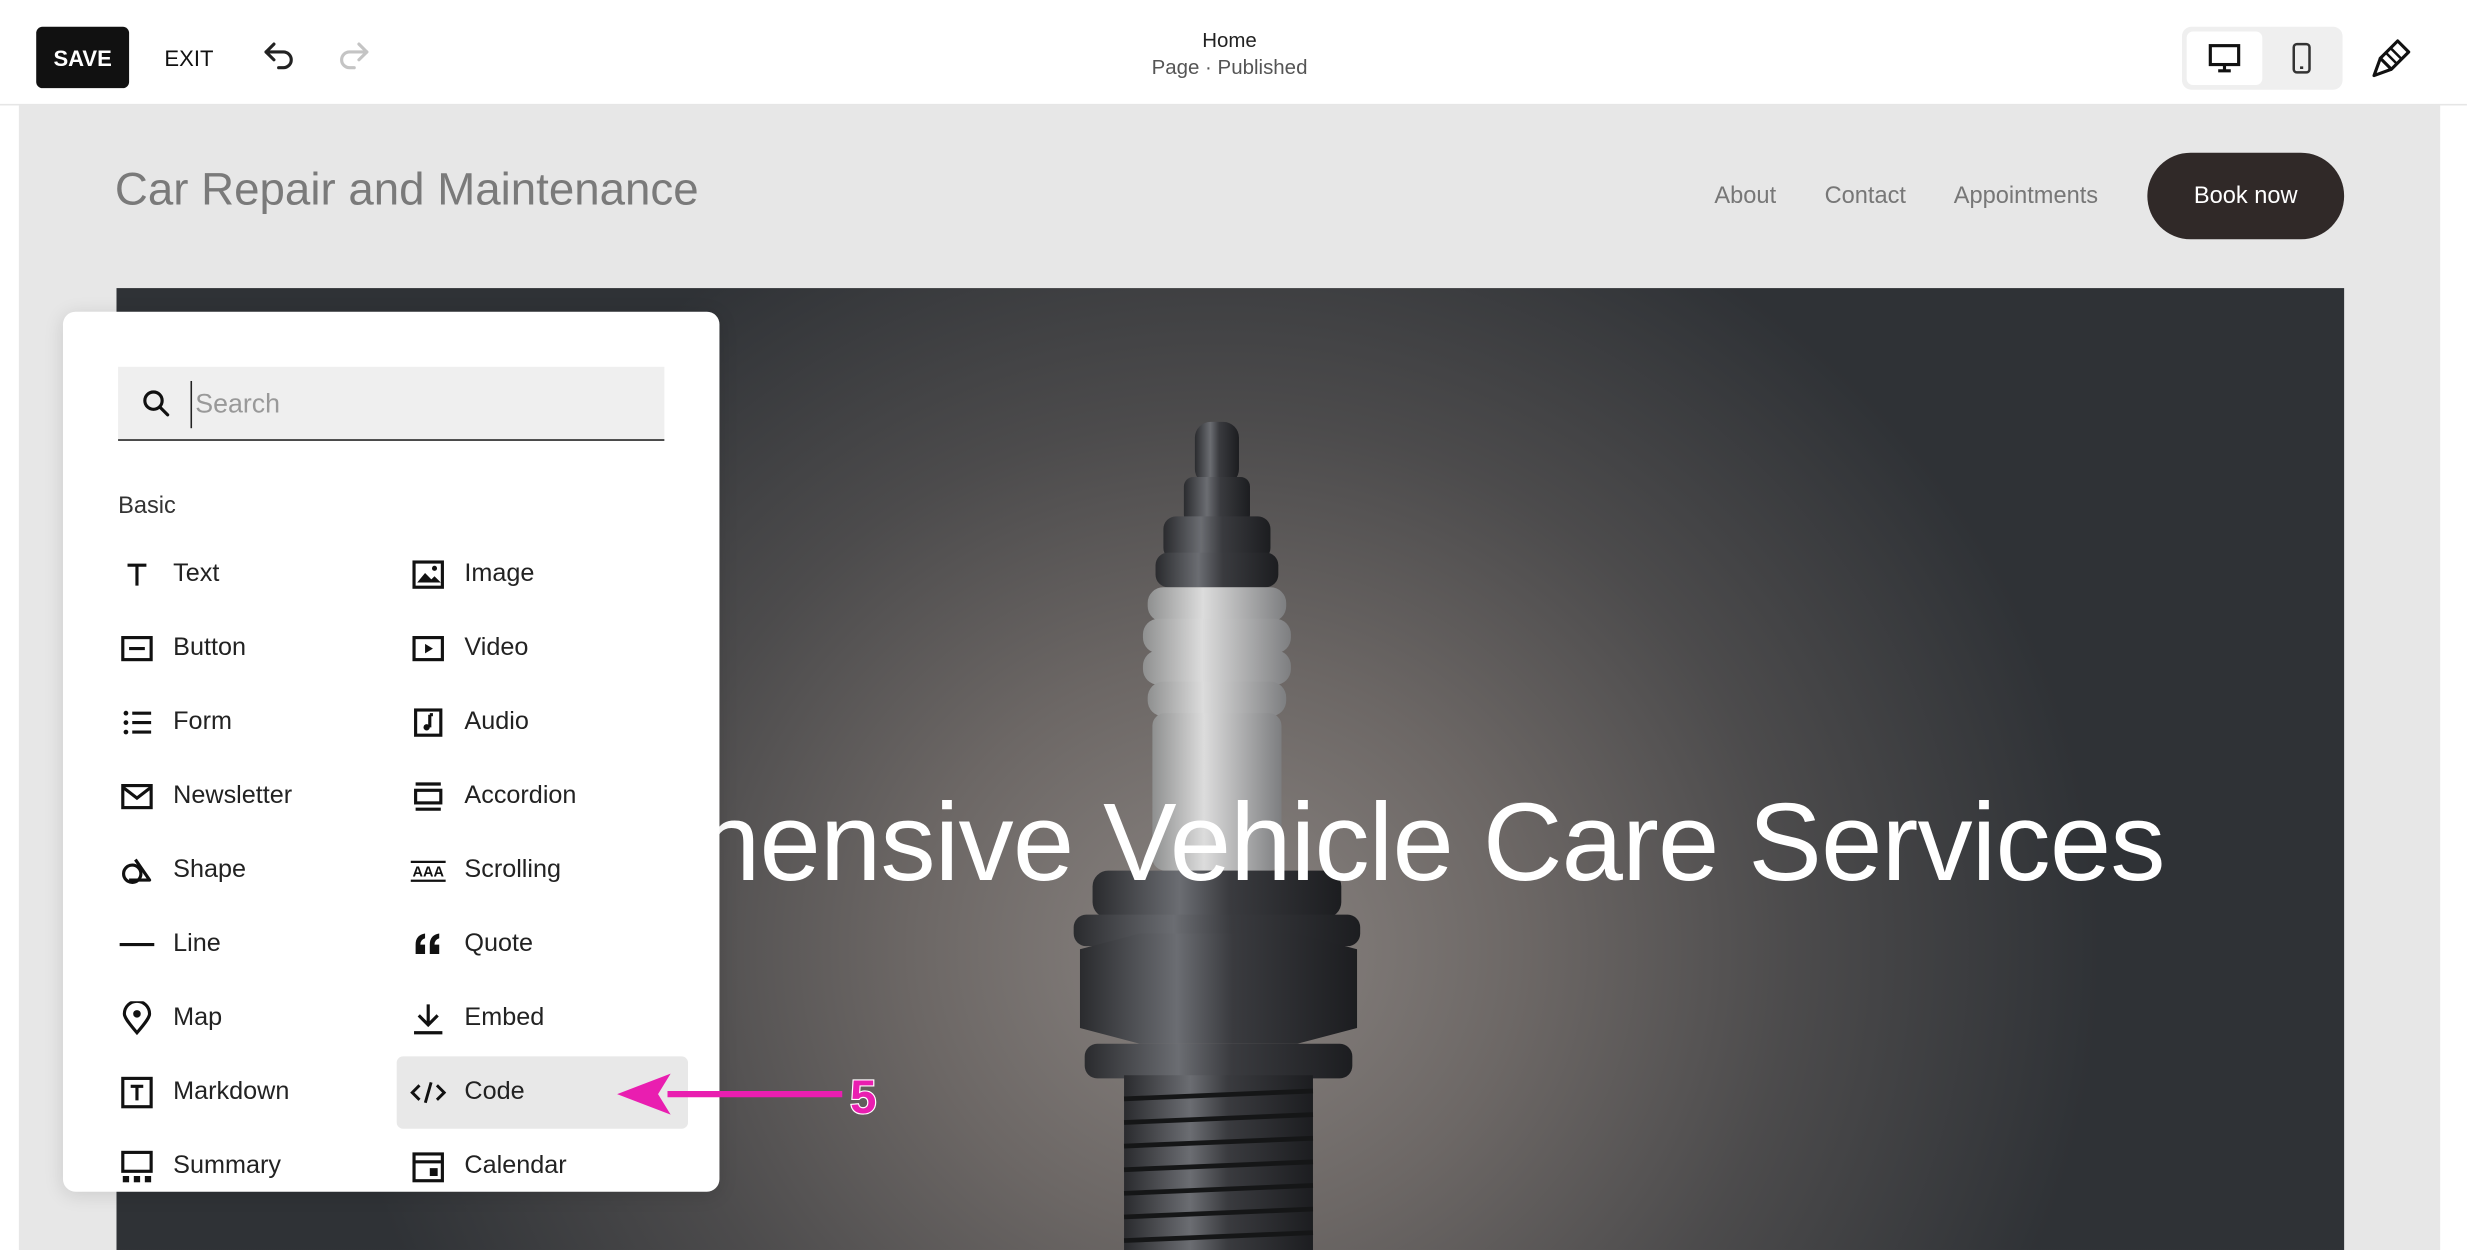  What do you see at coordinates (422, 404) in the screenshot?
I see `search-input` at bounding box center [422, 404].